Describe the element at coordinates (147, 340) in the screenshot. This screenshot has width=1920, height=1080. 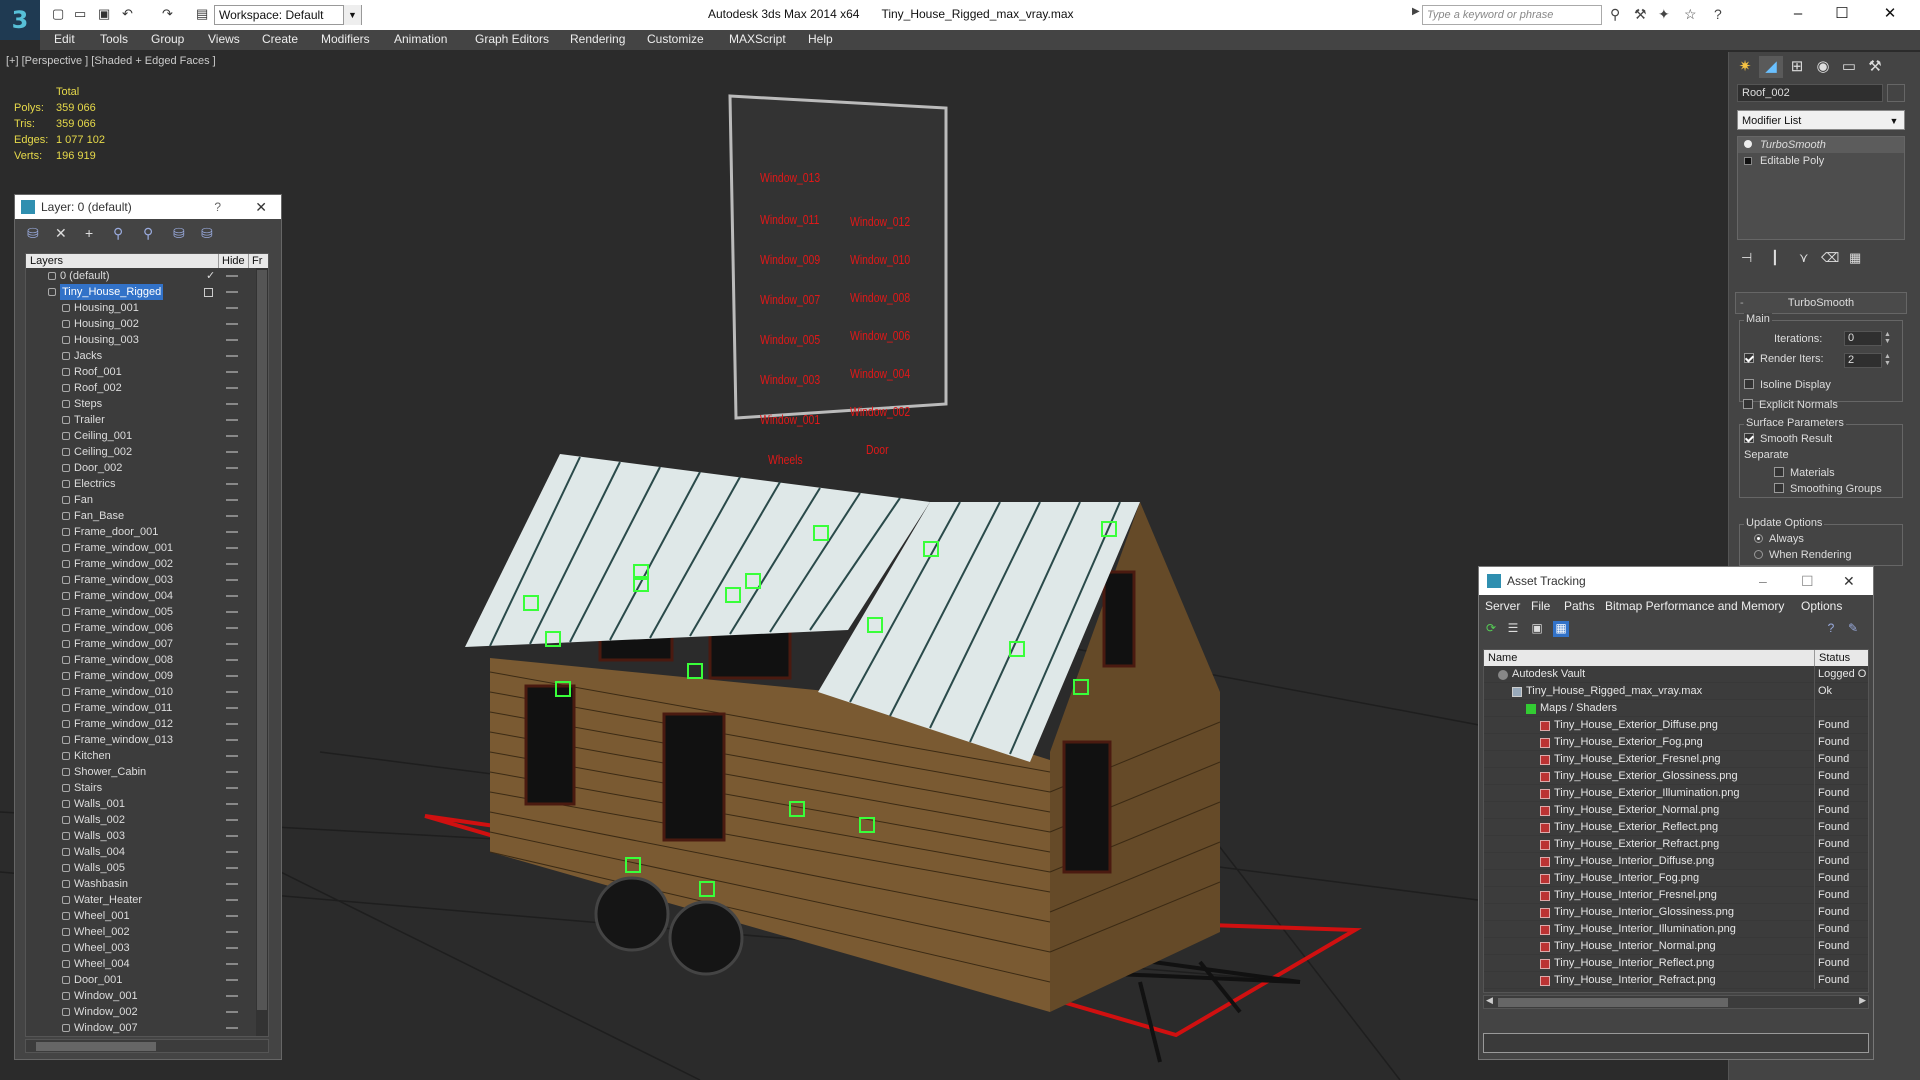
I see `layer-row: Housing_003` at that location.